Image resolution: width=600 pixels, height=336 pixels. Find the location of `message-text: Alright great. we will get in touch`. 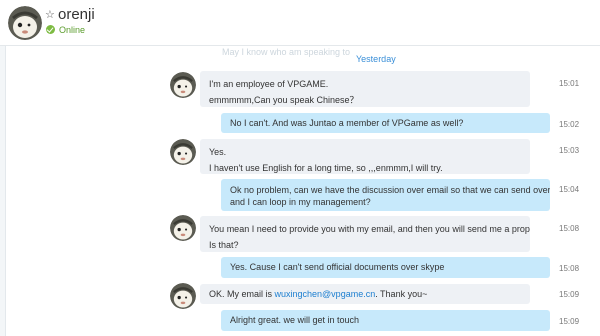

message-text: Alright great. we will get in touch is located at coordinates (295, 320).